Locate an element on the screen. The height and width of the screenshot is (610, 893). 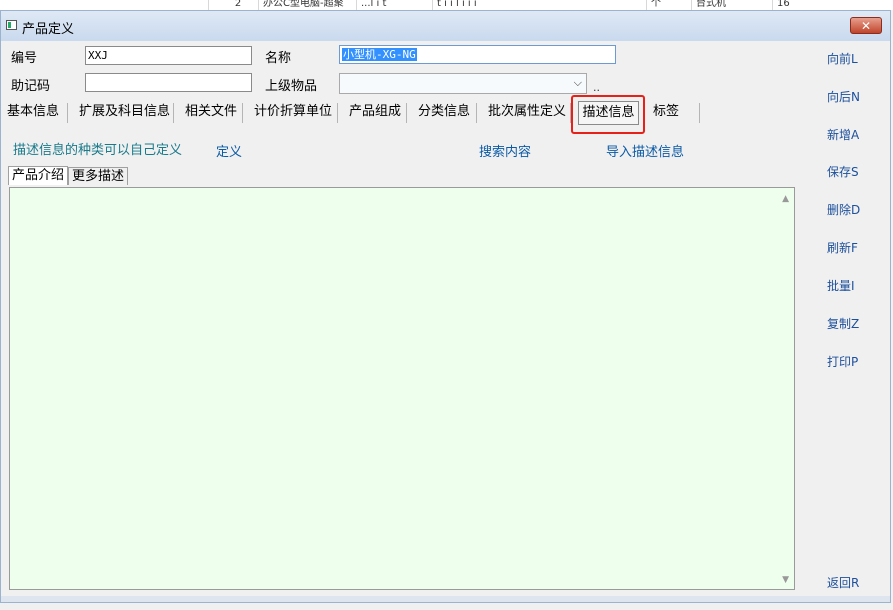
app-icon is located at coordinates (11, 25).